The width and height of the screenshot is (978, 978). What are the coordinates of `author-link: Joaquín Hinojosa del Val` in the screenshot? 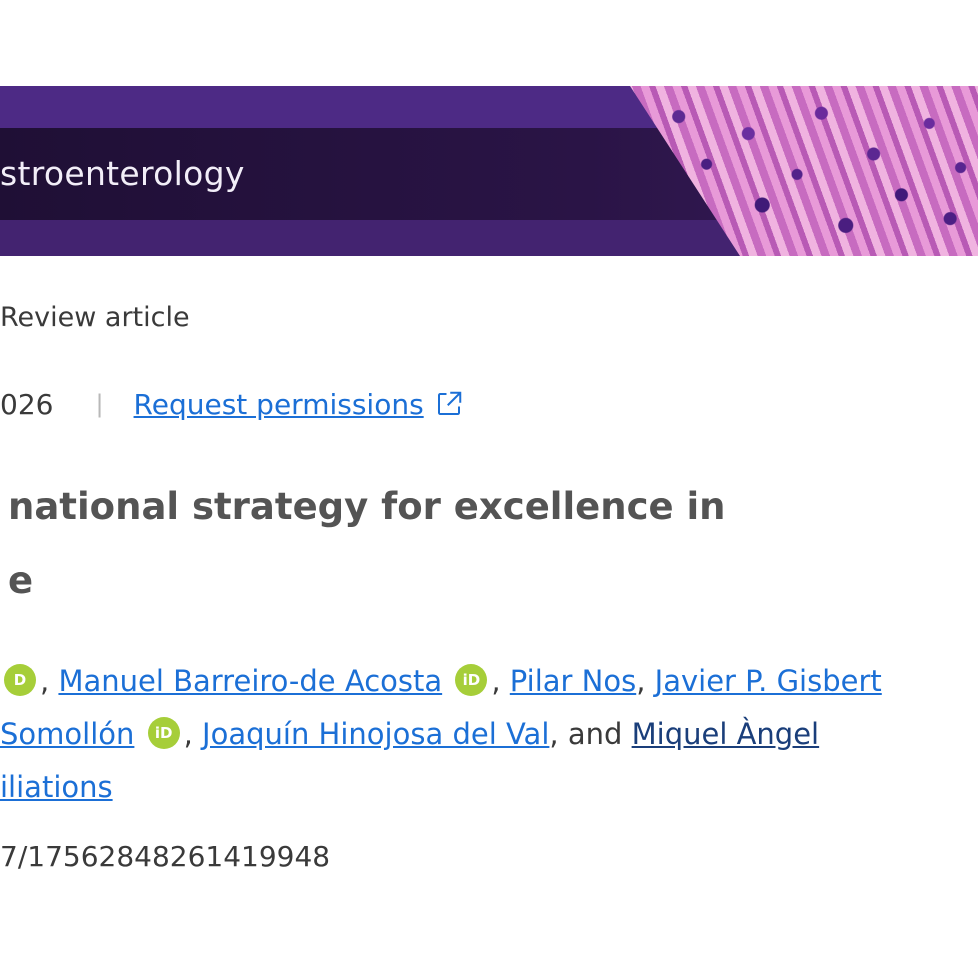 It's located at (375, 734).